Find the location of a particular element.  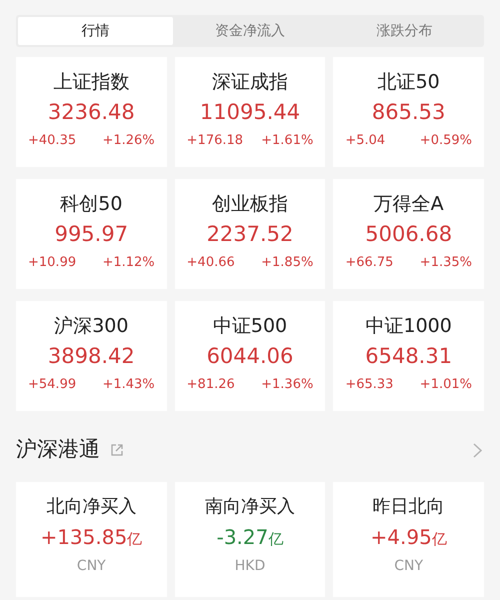

flow-value: +135.85亿 is located at coordinates (91, 537).